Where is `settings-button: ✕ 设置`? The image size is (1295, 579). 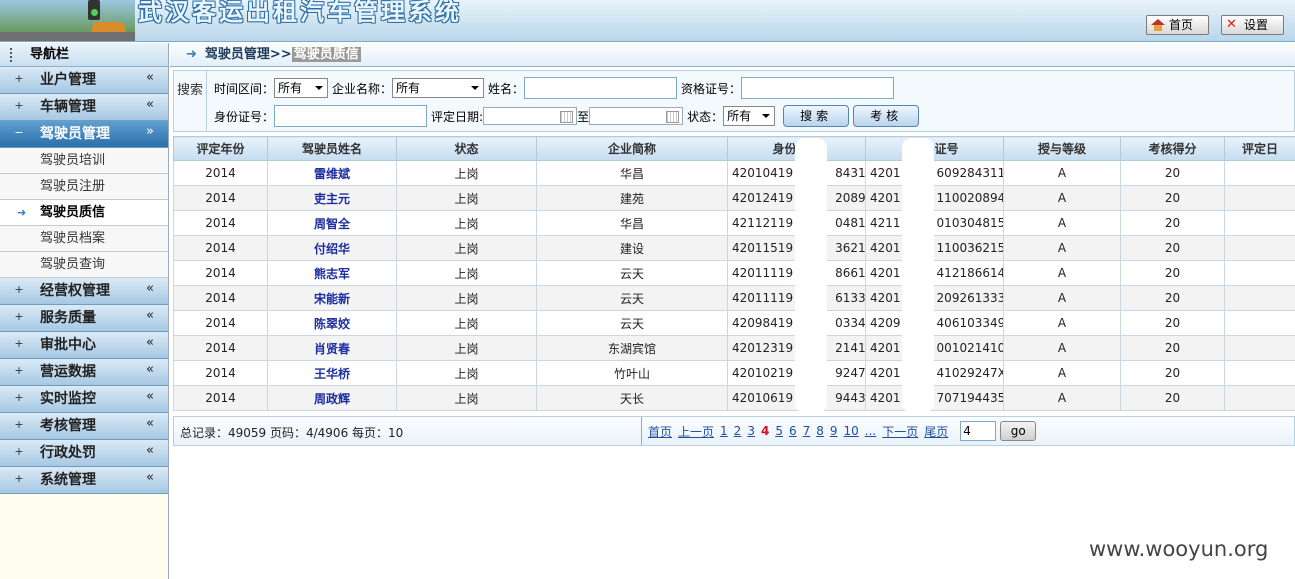 settings-button: ✕ 设置 is located at coordinates (1252, 25).